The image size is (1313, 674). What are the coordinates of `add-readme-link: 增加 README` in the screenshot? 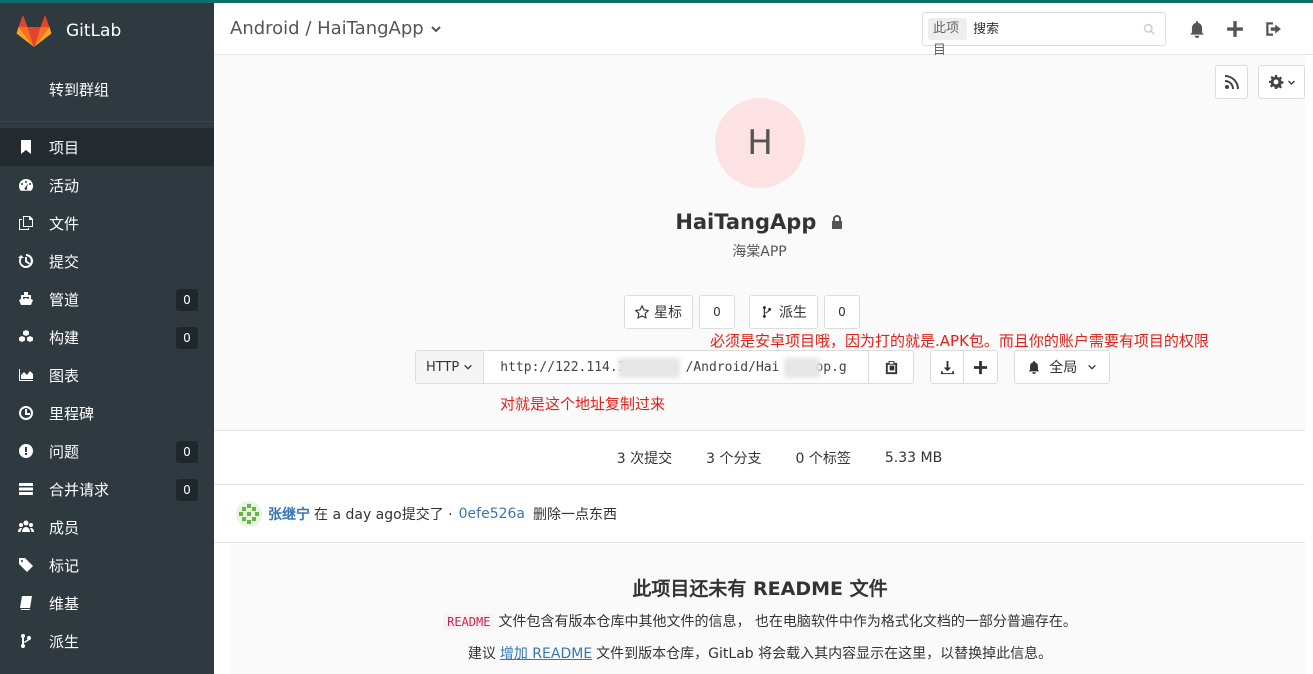 It's located at (546, 654).